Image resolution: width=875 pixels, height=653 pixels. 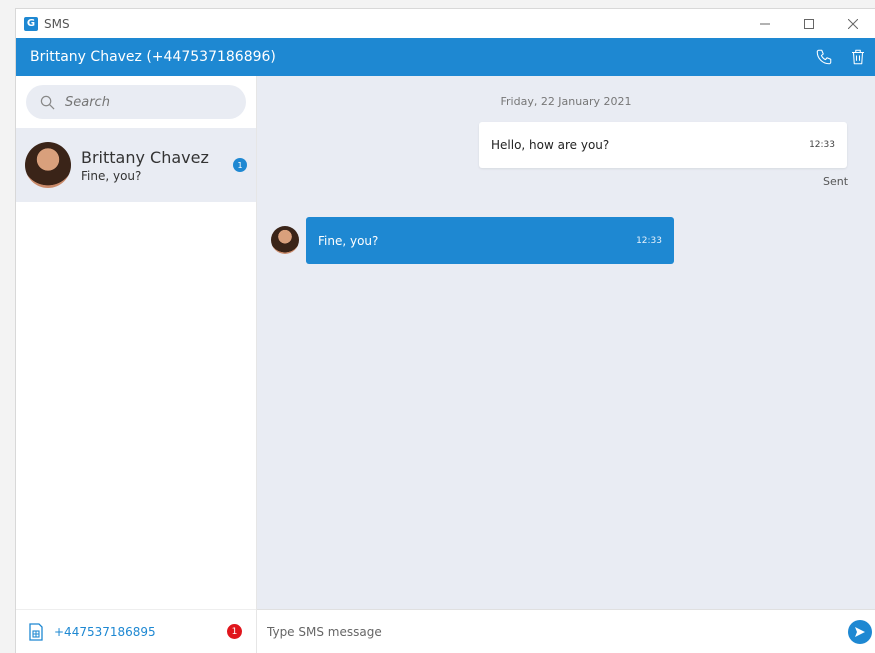 What do you see at coordinates (36, 631) in the screenshot?
I see `sim-card-icon` at bounding box center [36, 631].